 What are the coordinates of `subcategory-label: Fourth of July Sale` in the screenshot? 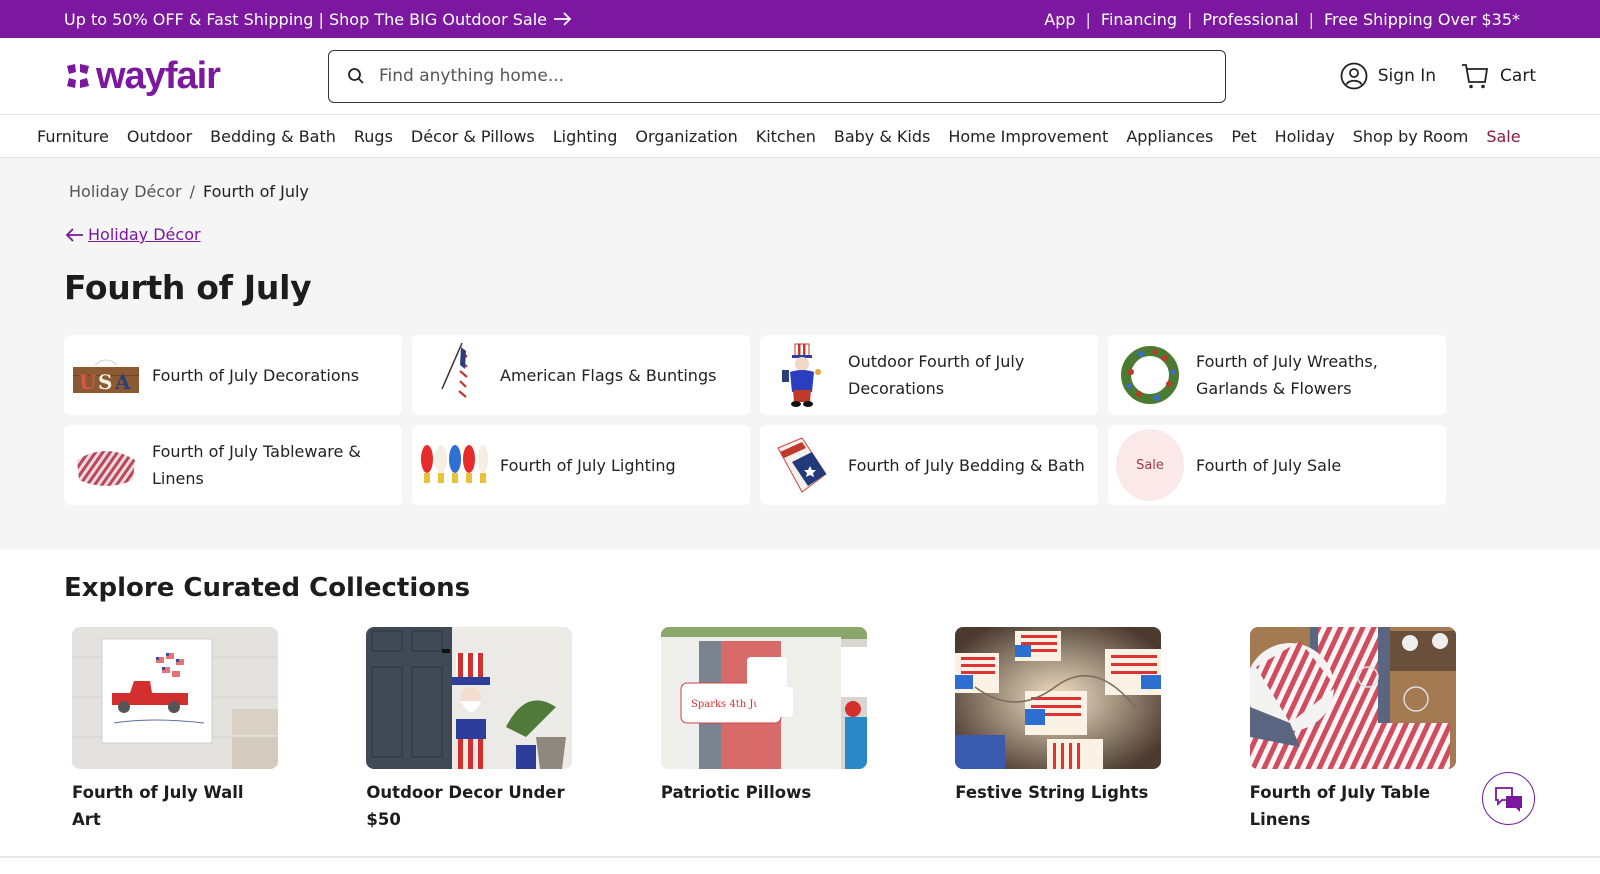 It's located at (1269, 465).